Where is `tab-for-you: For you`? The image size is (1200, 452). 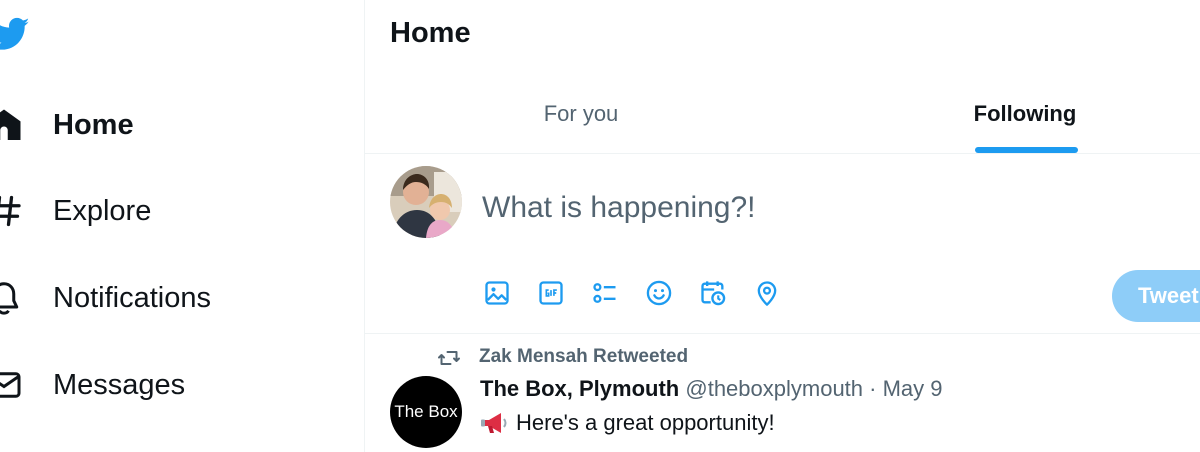 tab-for-you: For you is located at coordinates (581, 114).